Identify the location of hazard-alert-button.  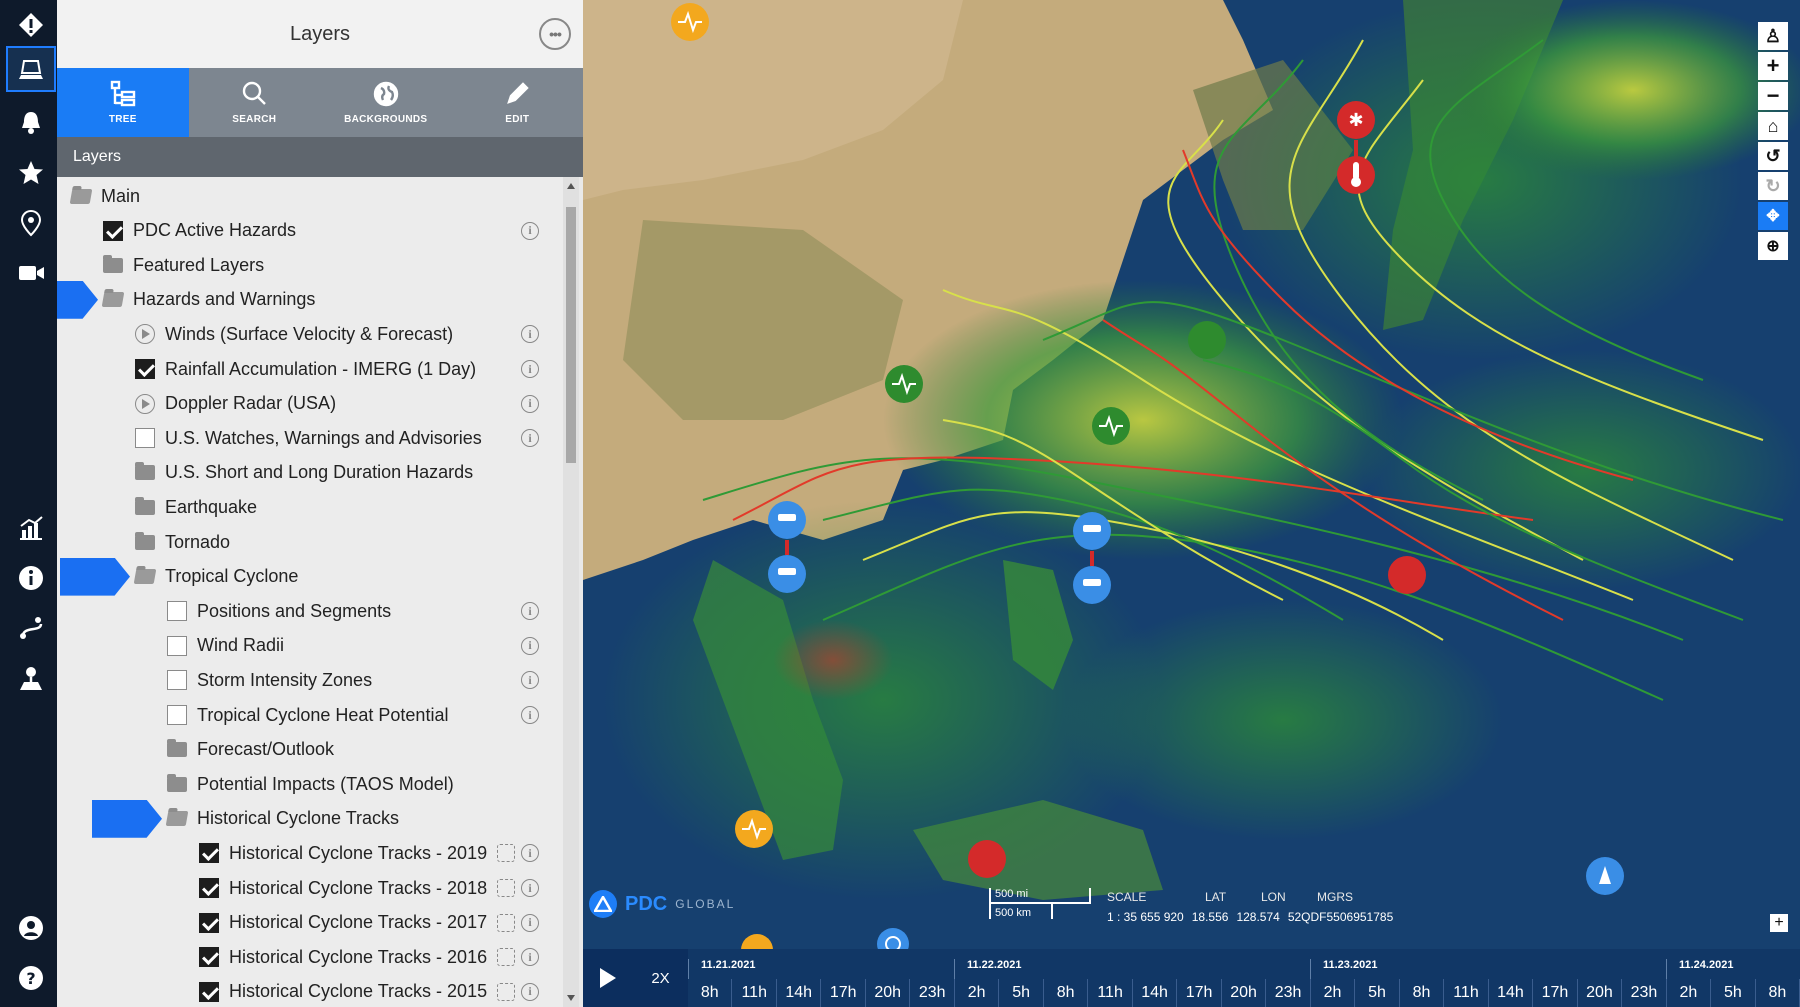
(31, 25).